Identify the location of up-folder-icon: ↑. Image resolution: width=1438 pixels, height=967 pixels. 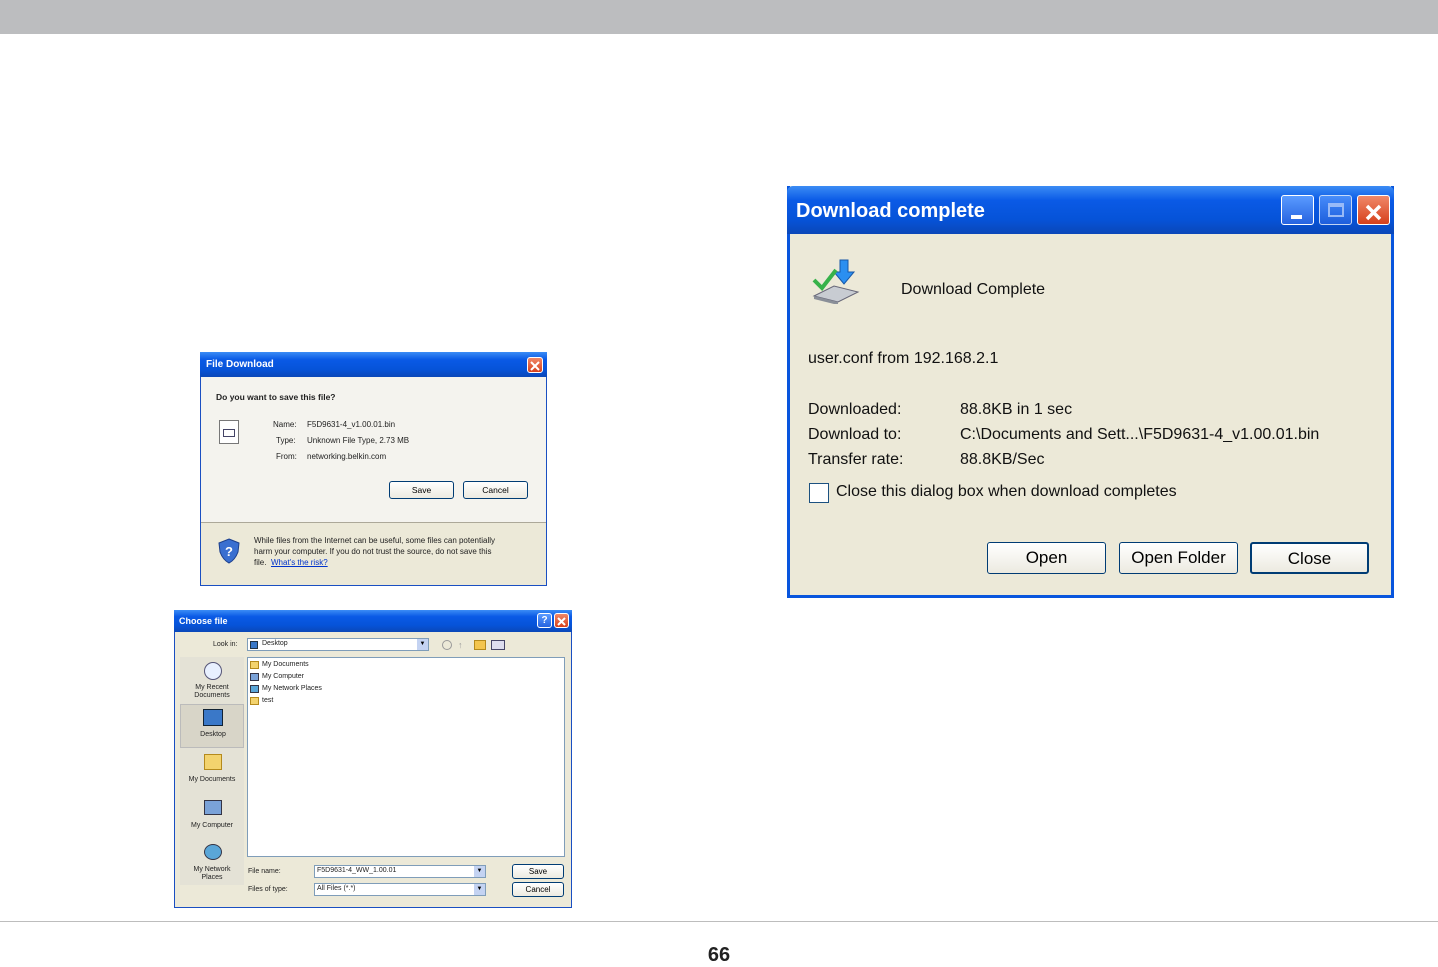
(463, 645).